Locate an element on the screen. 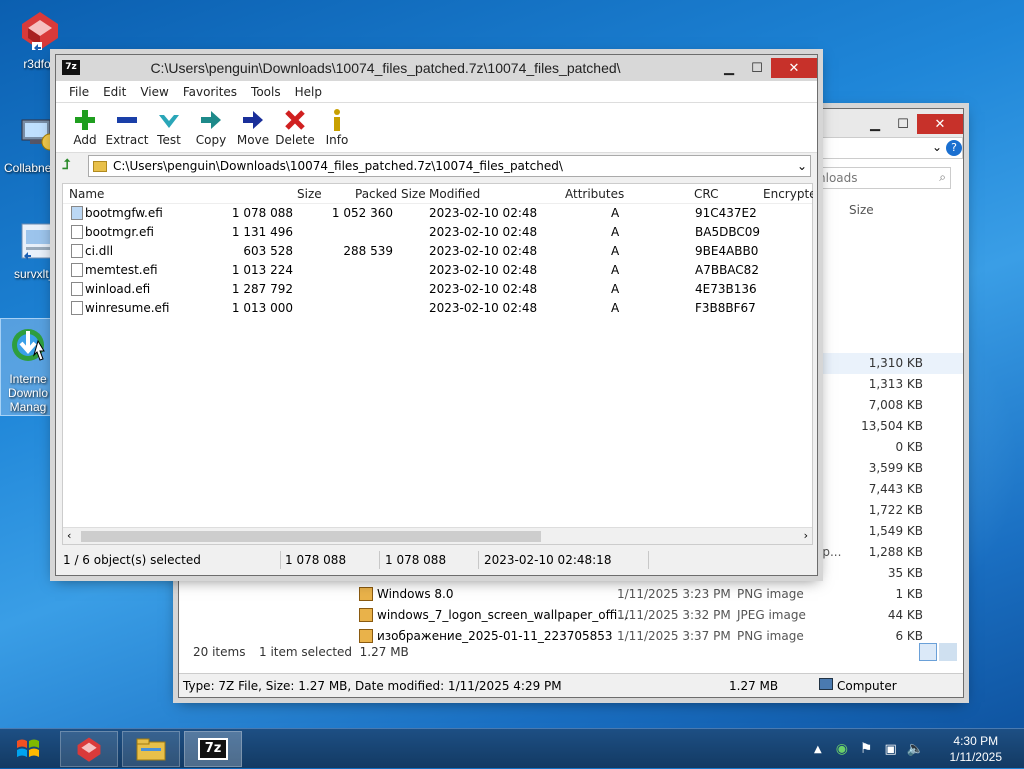  show-hidden-icons-icon: ▲ is located at coordinates (818, 749).